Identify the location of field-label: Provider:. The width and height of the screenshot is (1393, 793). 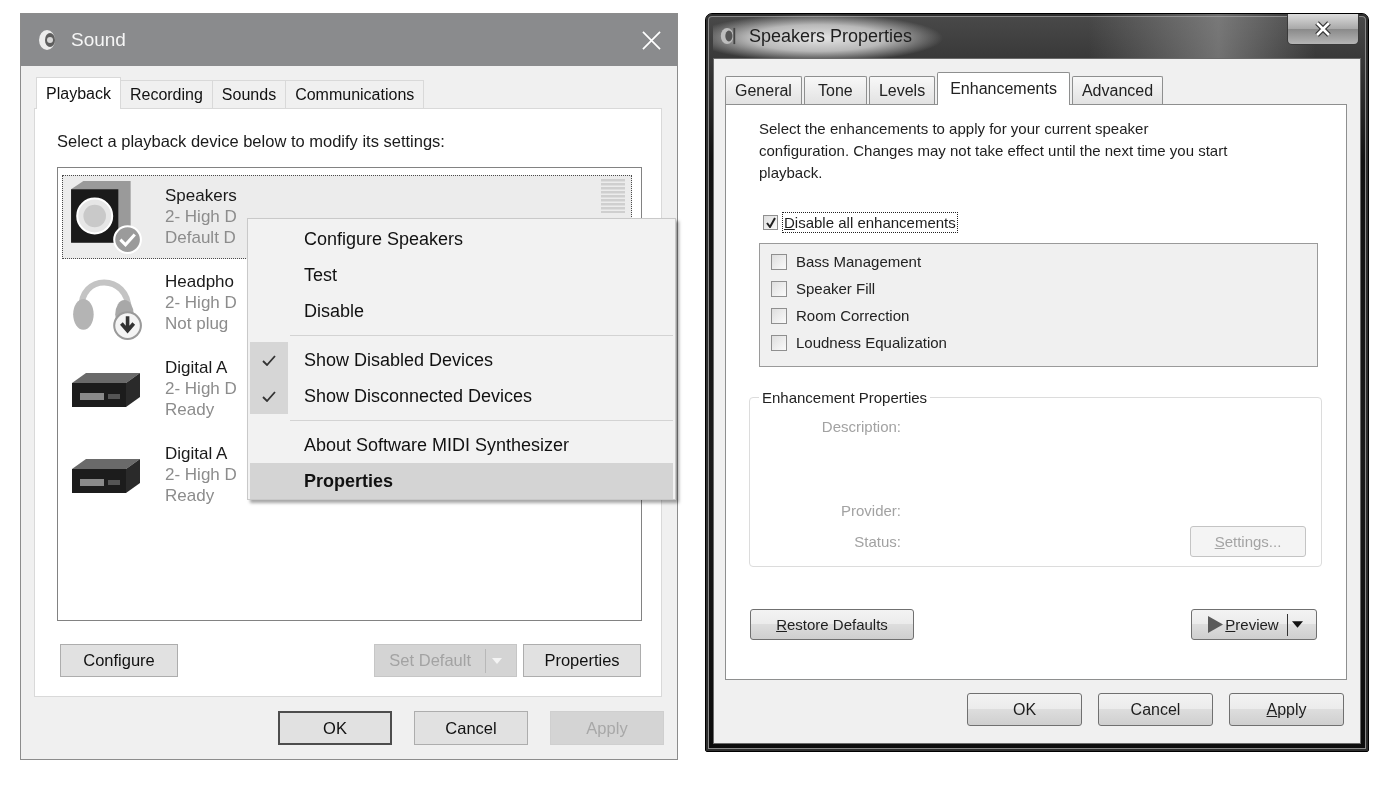
(870, 510).